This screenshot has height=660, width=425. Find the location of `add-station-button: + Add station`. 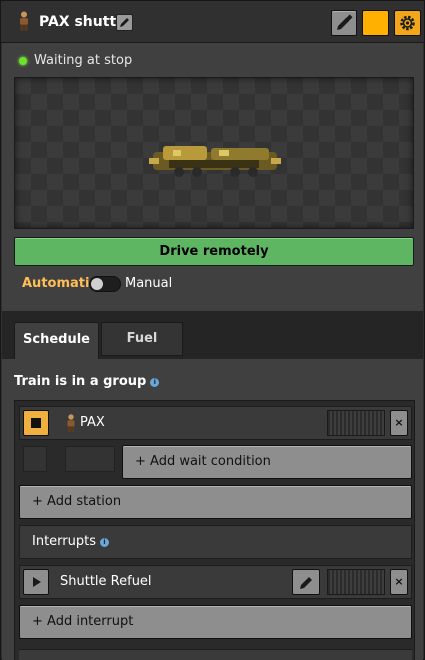

add-station-button: + Add station is located at coordinates (215, 502).